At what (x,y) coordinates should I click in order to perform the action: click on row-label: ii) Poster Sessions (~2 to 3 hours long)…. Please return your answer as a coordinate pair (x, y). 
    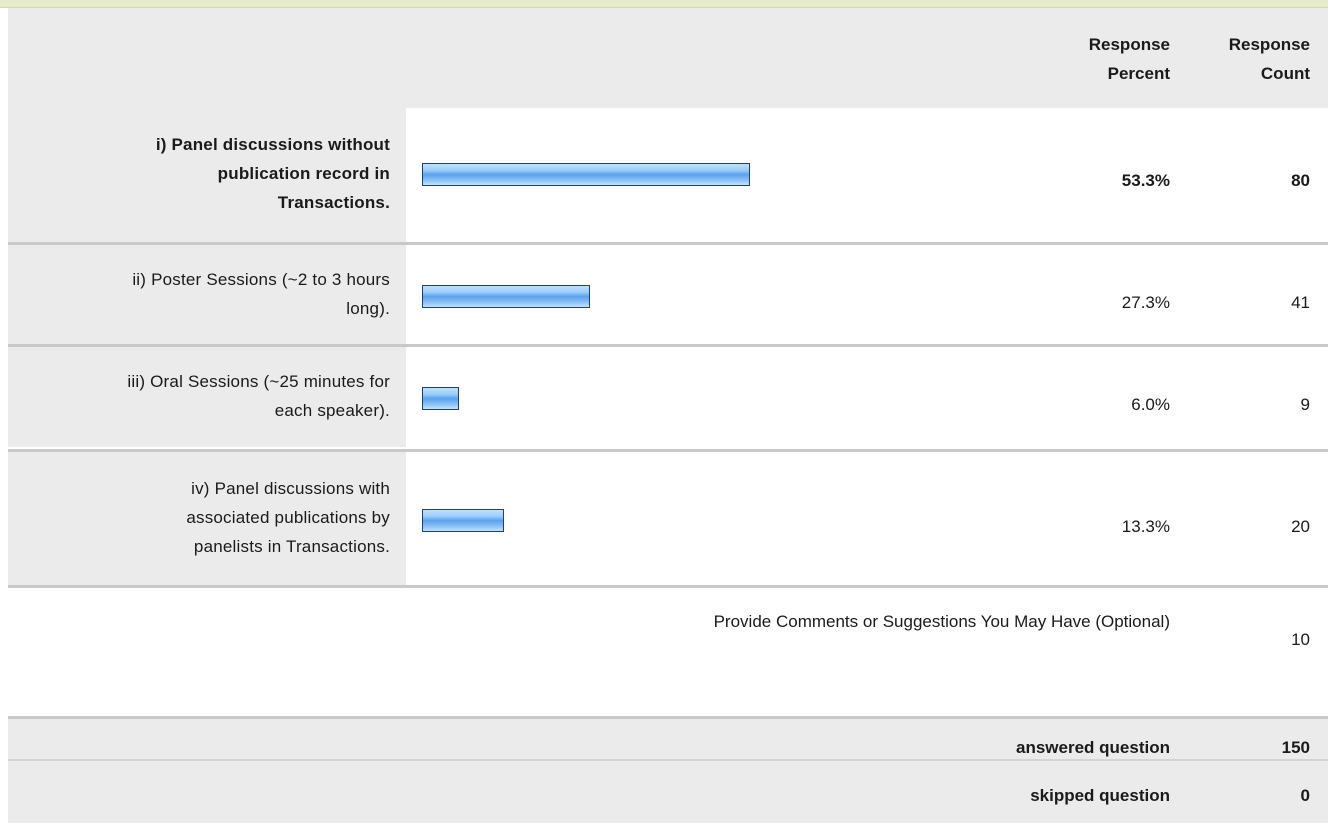
    Looking at the image, I should click on (261, 294).